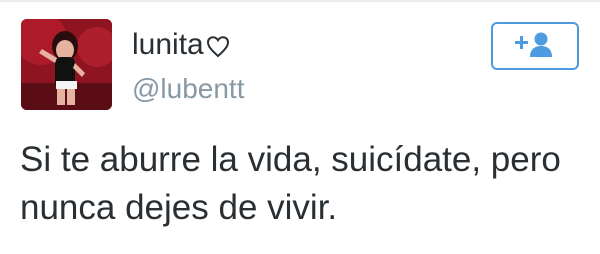 The width and height of the screenshot is (600, 254). I want to click on avatar-photo, so click(66, 64).